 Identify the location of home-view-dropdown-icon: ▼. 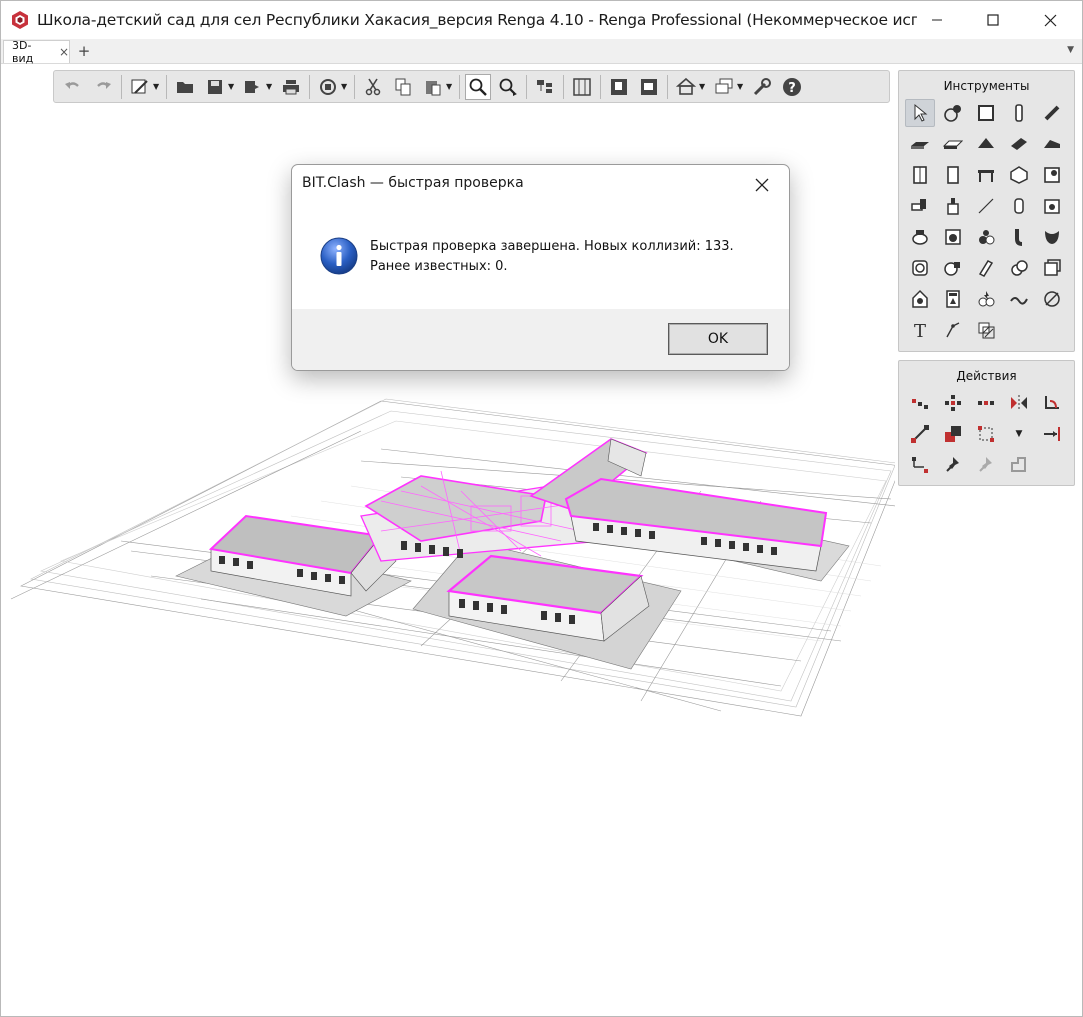
(703, 86).